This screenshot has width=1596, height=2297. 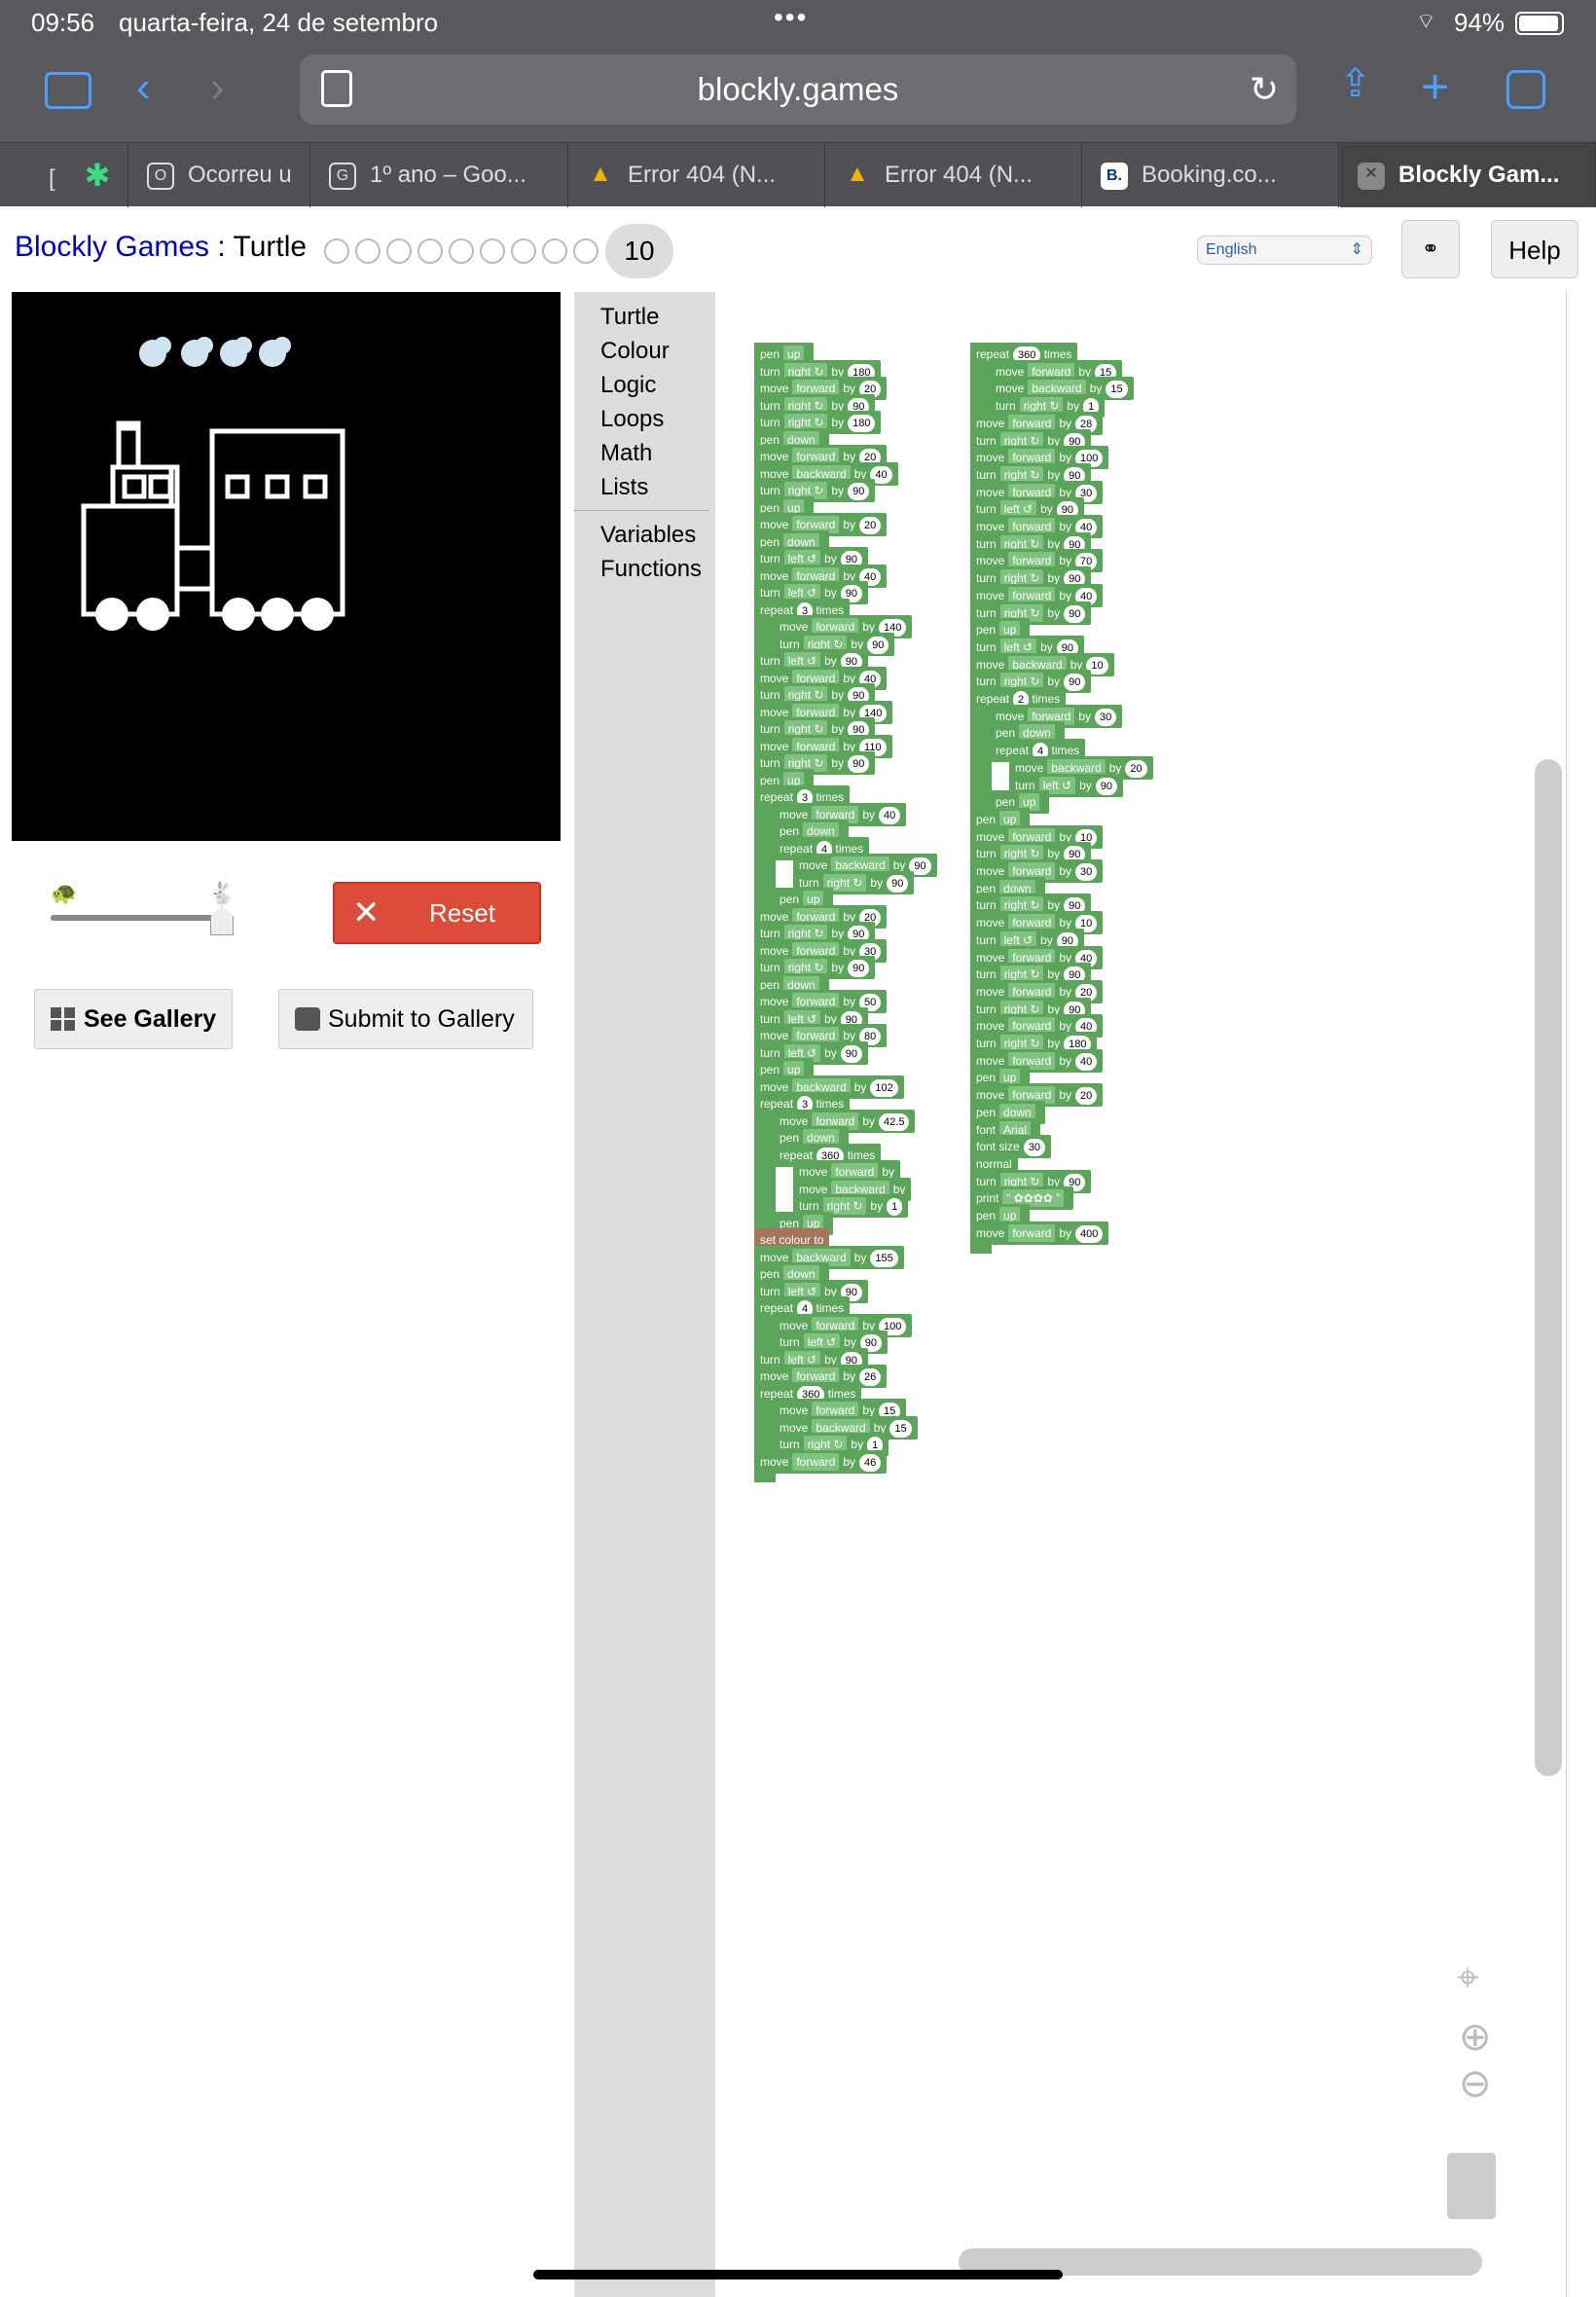 I want to click on toolbox-separator, so click(x=641, y=510).